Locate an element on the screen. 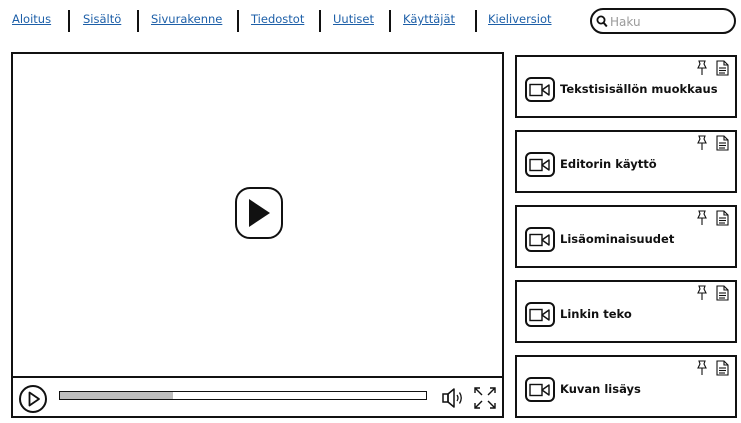  nav-link-kayttajat: Käyttäjät is located at coordinates (429, 19).